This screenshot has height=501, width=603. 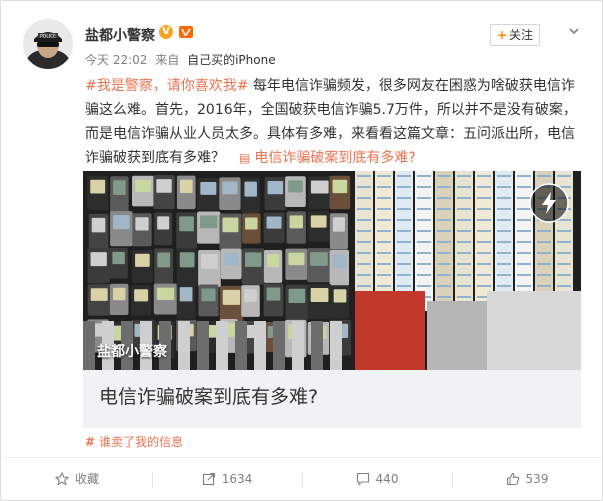 What do you see at coordinates (166, 32) in the screenshot?
I see `verified-badge-icon: V` at bounding box center [166, 32].